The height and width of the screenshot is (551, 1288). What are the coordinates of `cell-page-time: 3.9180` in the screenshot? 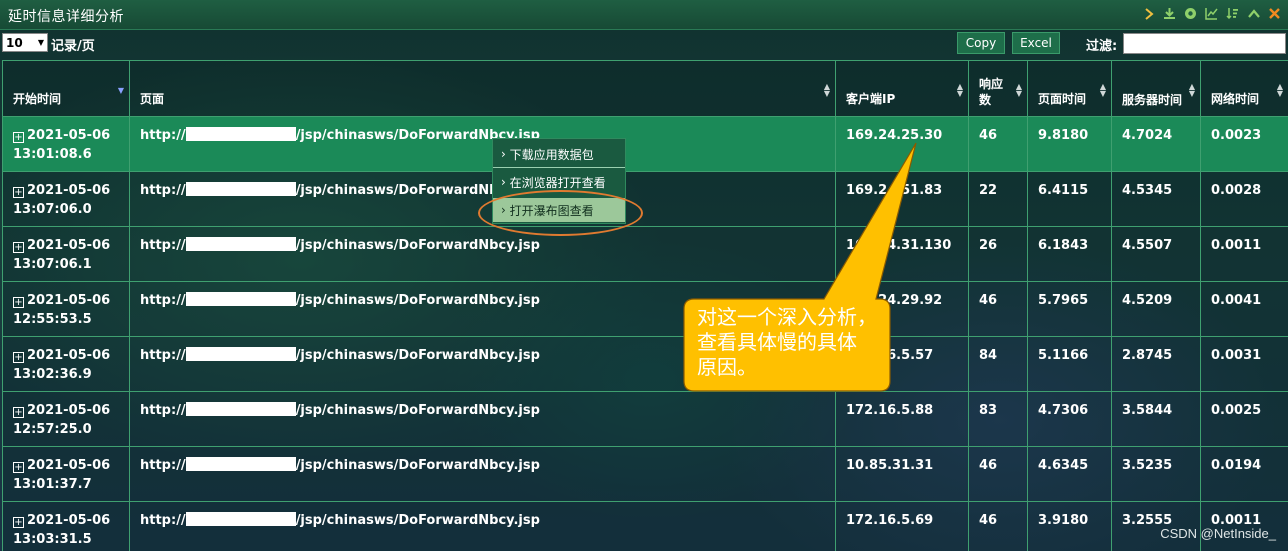 It's located at (1069, 526).